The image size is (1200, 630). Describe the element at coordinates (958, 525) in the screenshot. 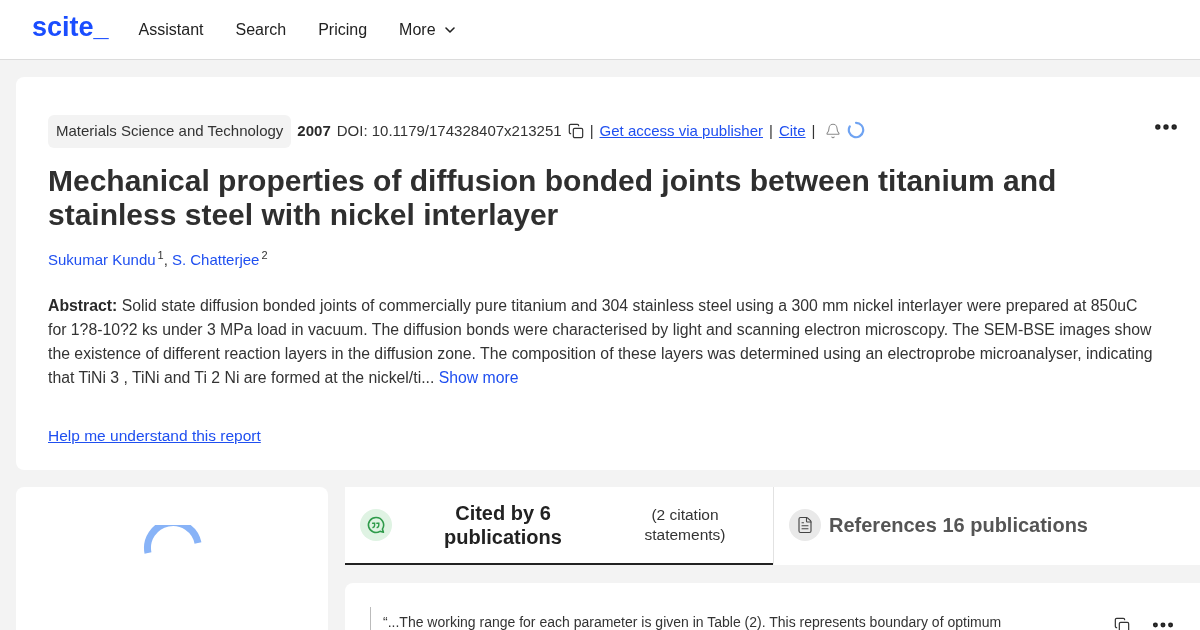

I see `tab-label: References 16 publications` at that location.